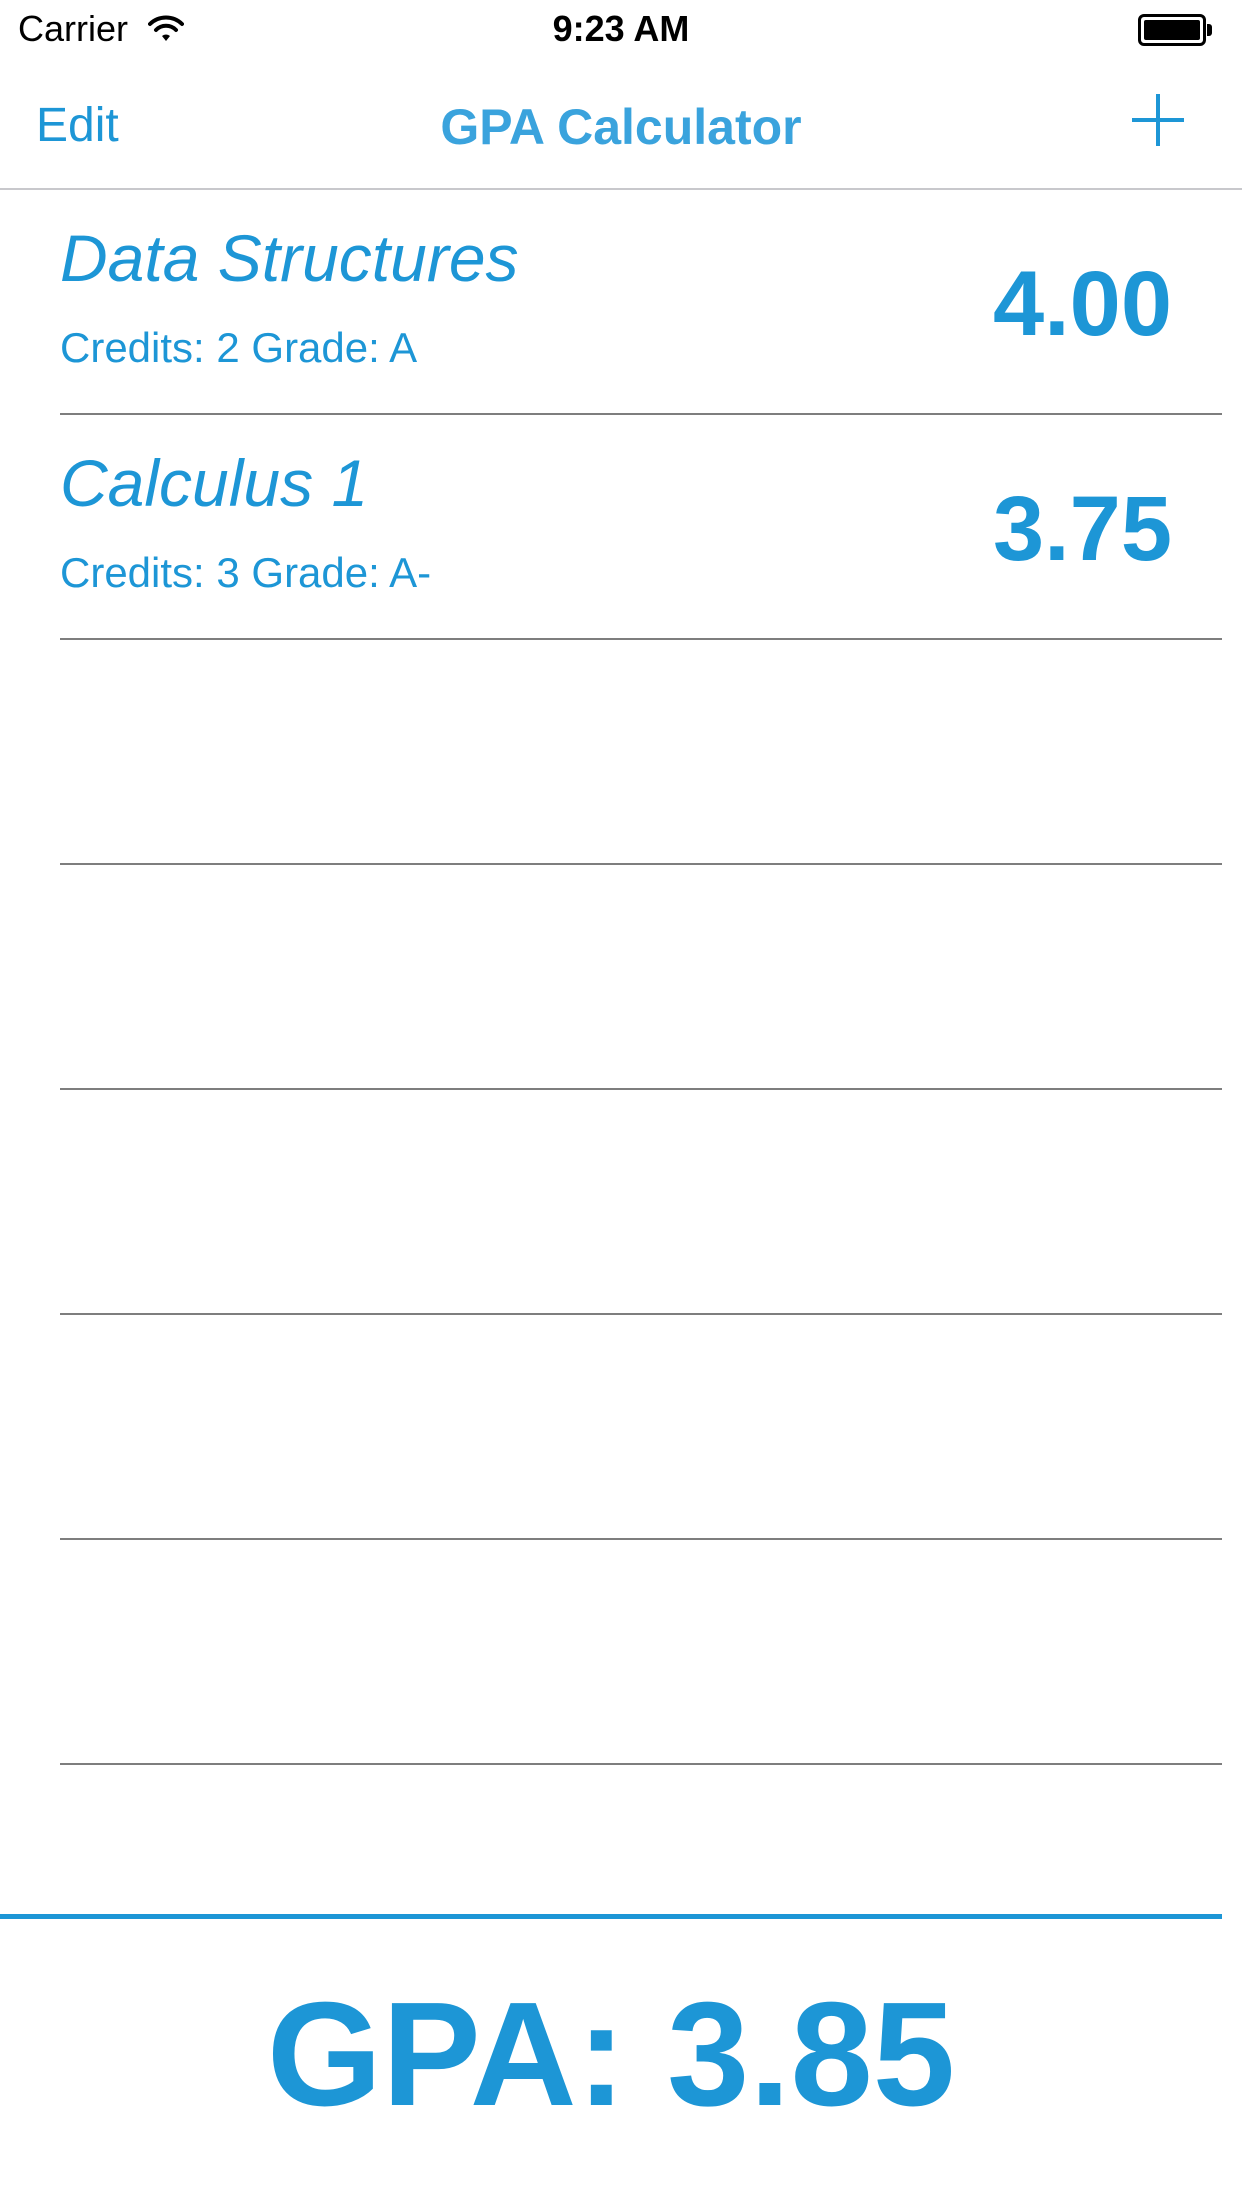  Describe the element at coordinates (214, 483) in the screenshot. I see `course-name: Calculus 1` at that location.